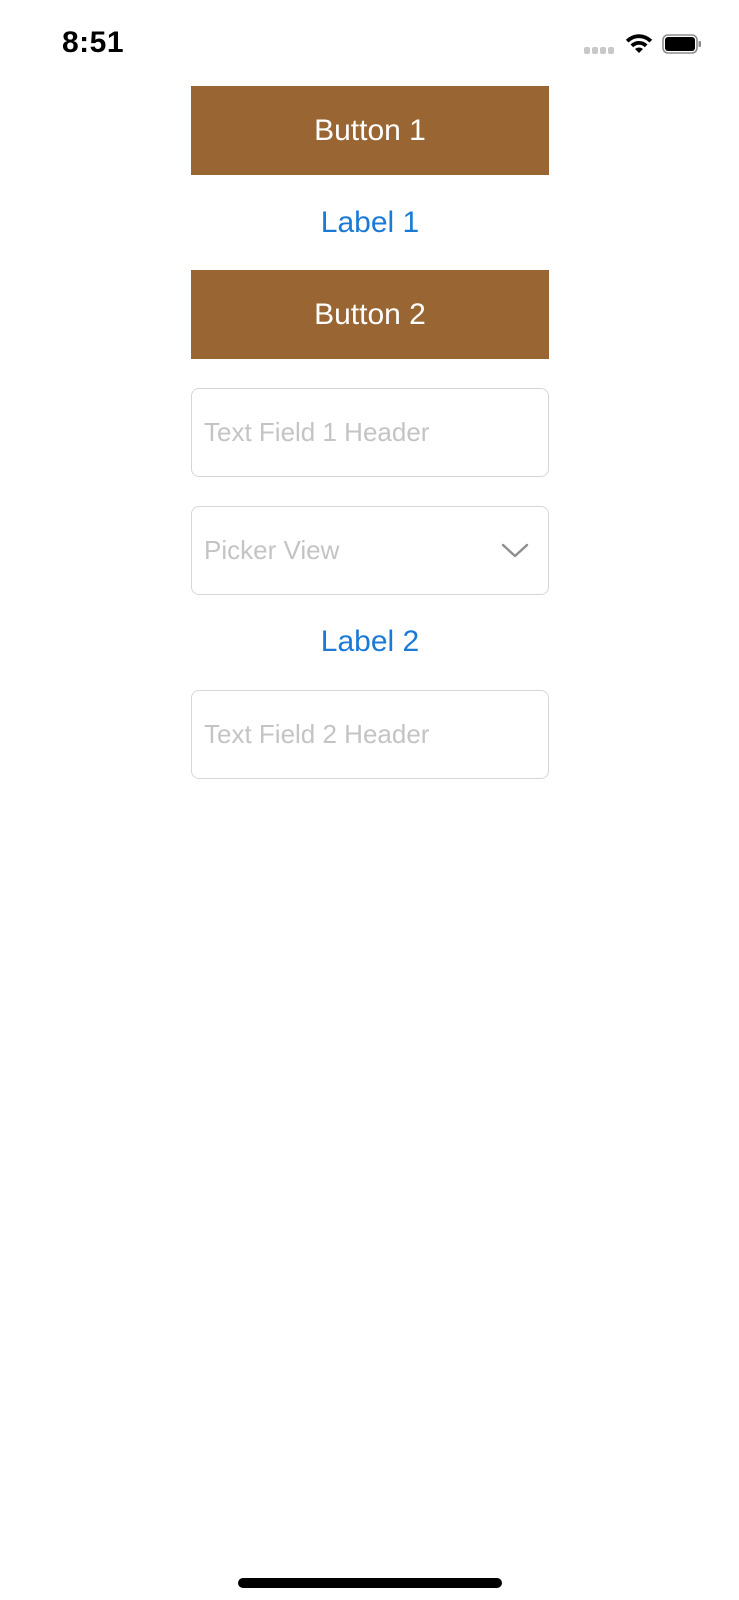  Describe the element at coordinates (272, 550) in the screenshot. I see `picker-view-placeholder: Picker View` at that location.